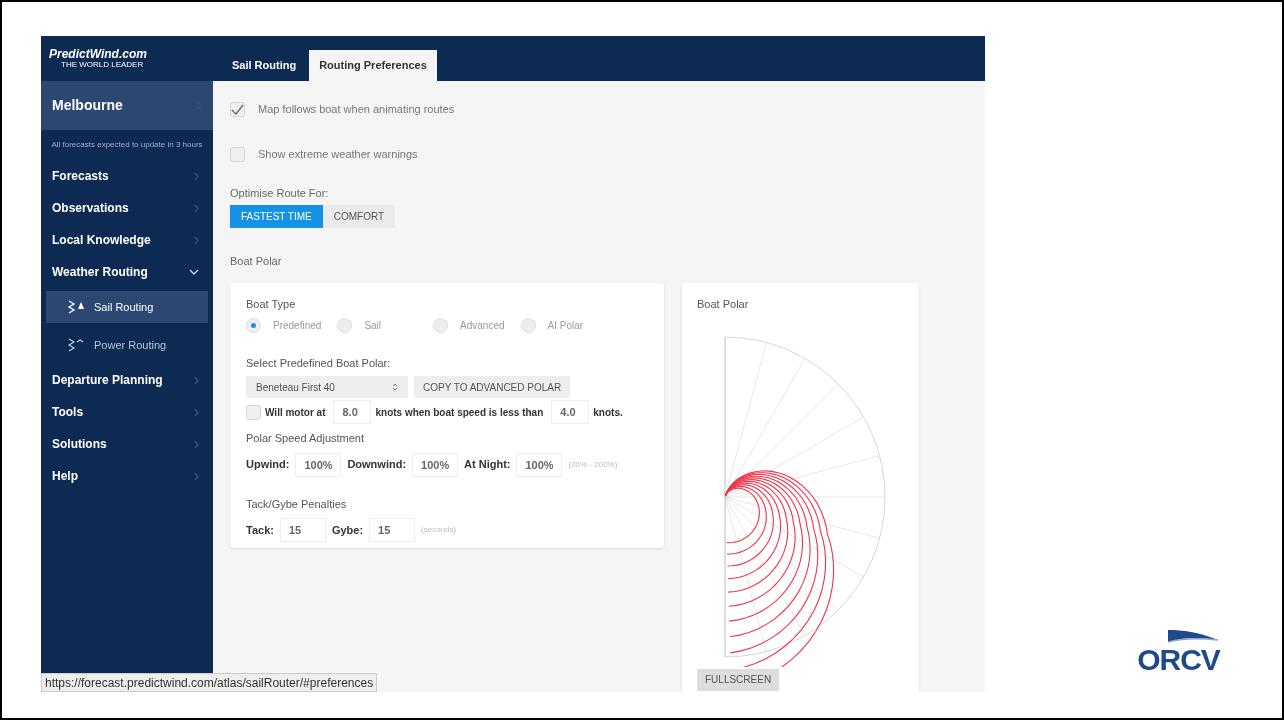 The image size is (1284, 720). I want to click on copy-polar-button: COPY TO ADVANCED POLAR, so click(492, 387).